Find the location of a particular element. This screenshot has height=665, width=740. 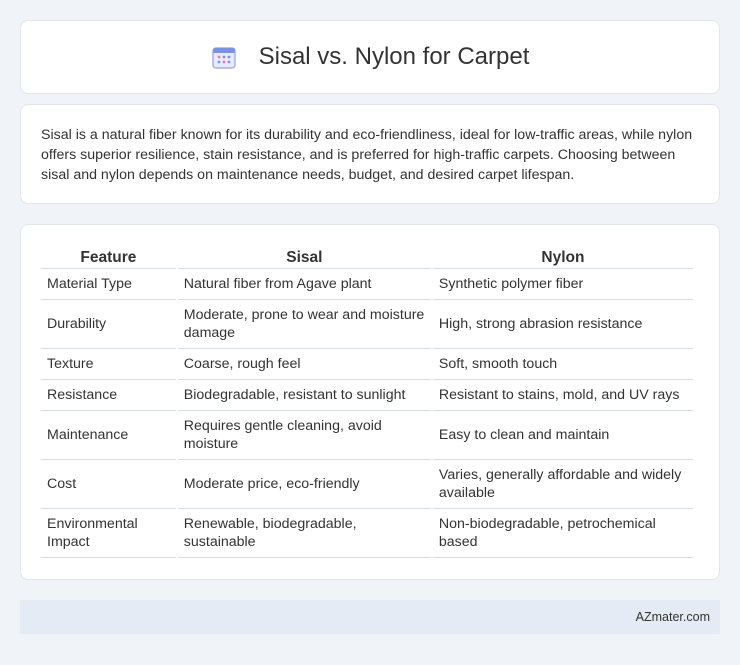

feature-cell: Resistance is located at coordinates (108, 395).